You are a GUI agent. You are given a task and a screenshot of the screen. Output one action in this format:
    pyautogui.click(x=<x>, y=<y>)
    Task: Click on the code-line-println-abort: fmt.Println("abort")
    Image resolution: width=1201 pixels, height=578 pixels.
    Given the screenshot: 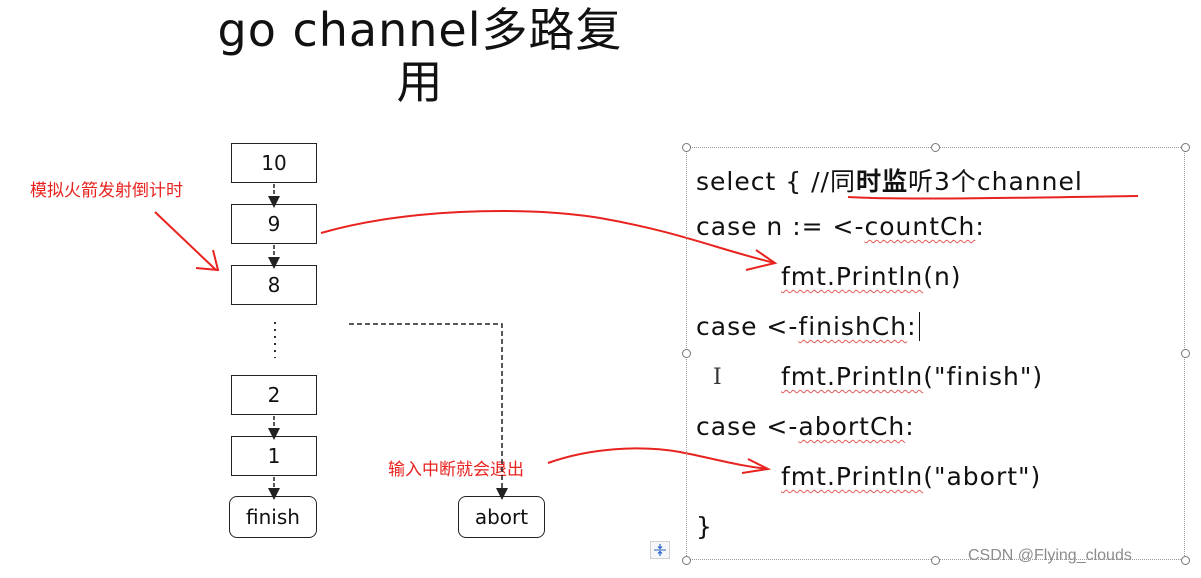 What is the action you would take?
    pyautogui.click(x=911, y=476)
    